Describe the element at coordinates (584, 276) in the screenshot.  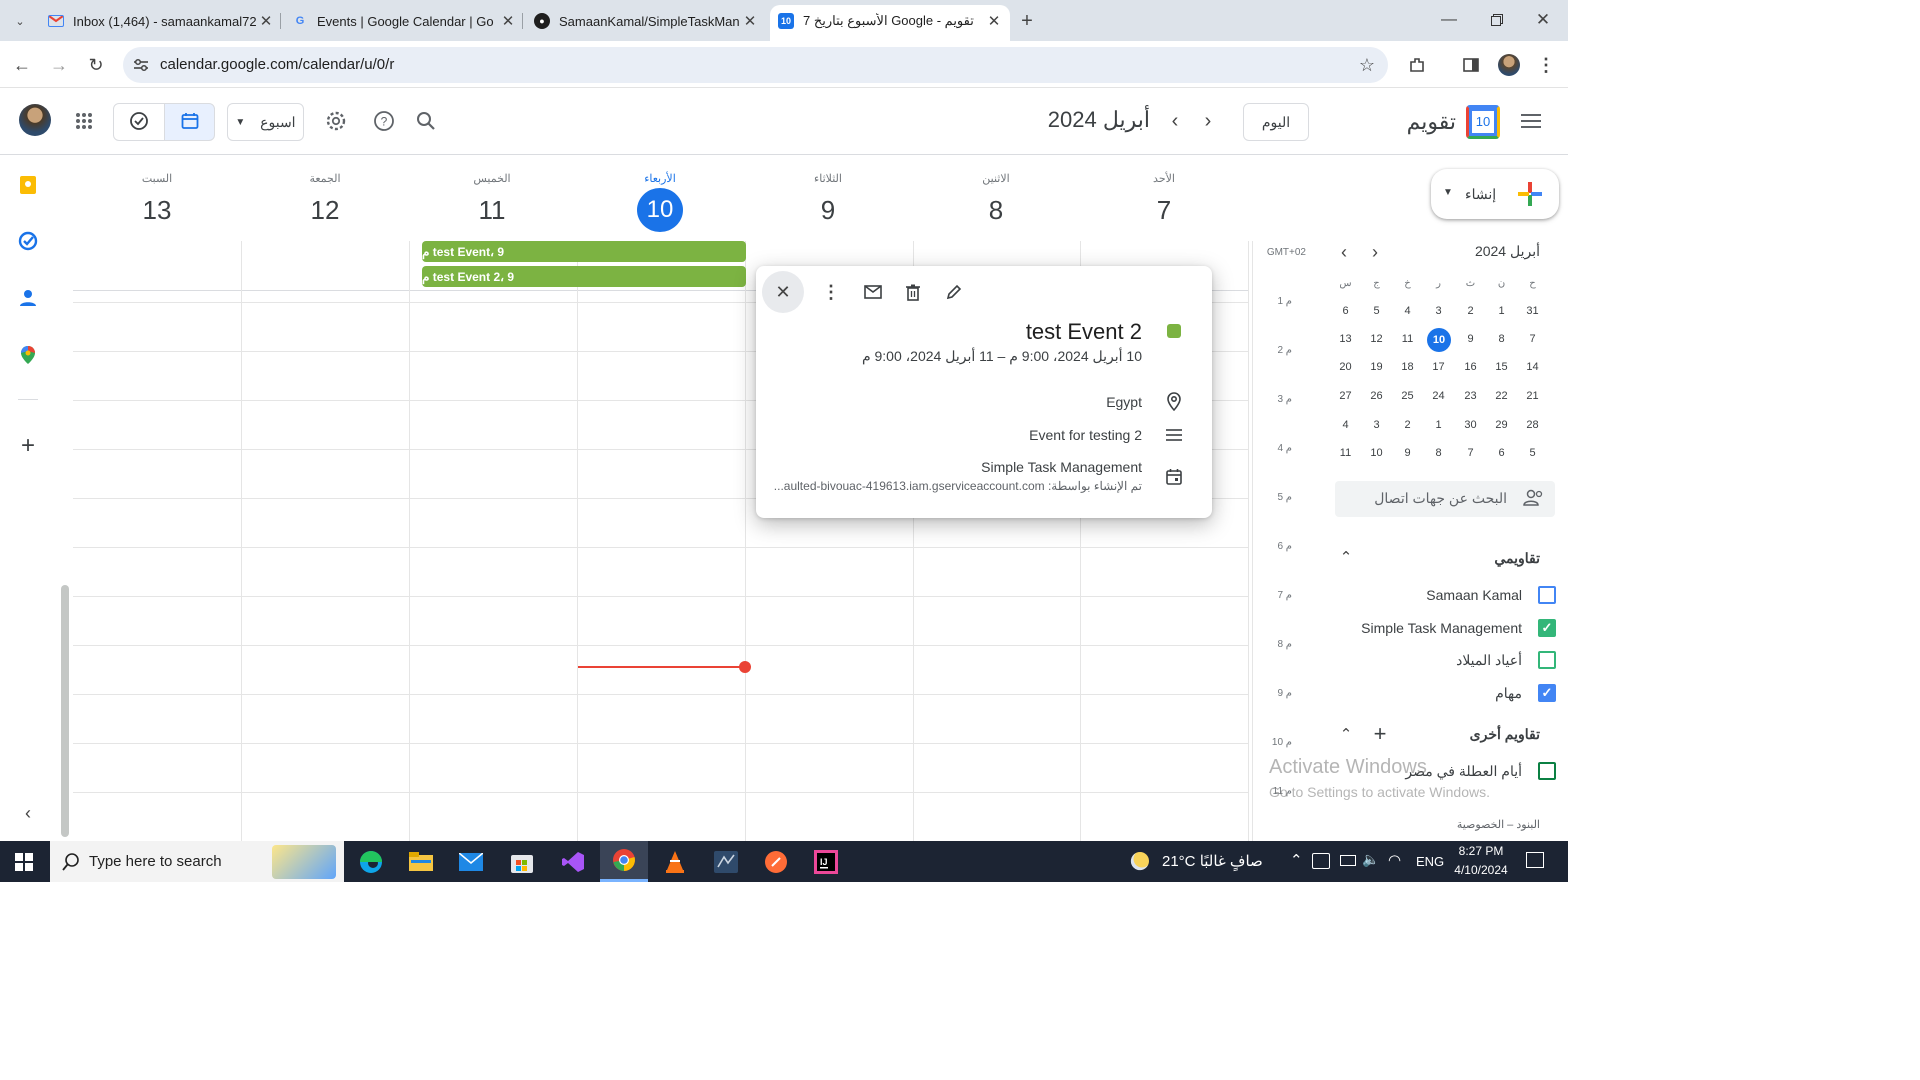
I see `allday-event-test-event-2: test Event 2، 9 م` at that location.